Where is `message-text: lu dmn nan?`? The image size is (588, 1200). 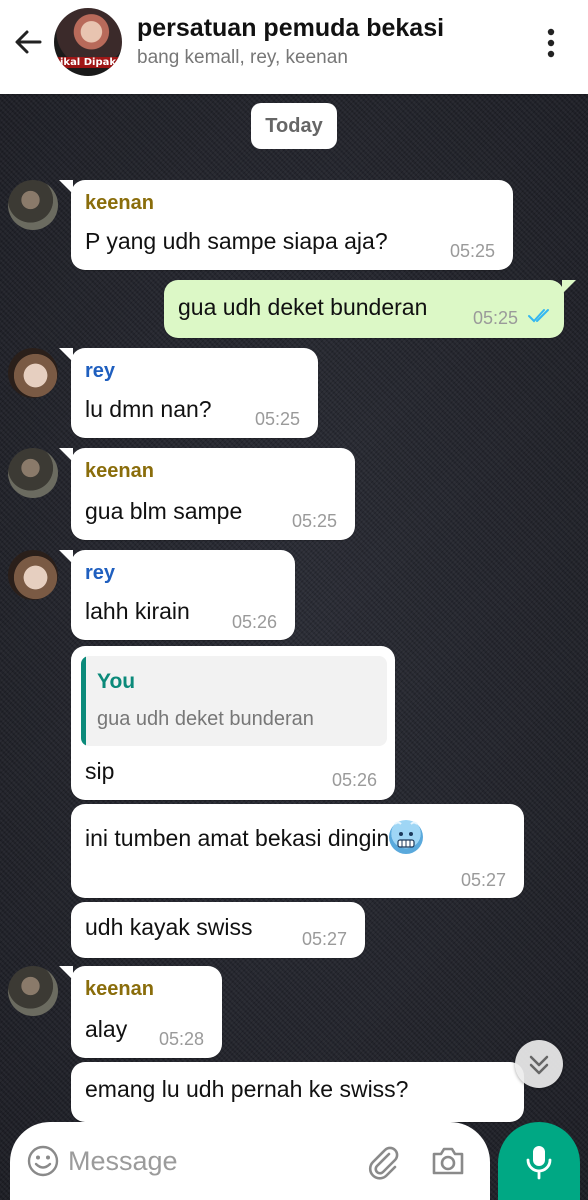
message-text: lu dmn nan? is located at coordinates (148, 409).